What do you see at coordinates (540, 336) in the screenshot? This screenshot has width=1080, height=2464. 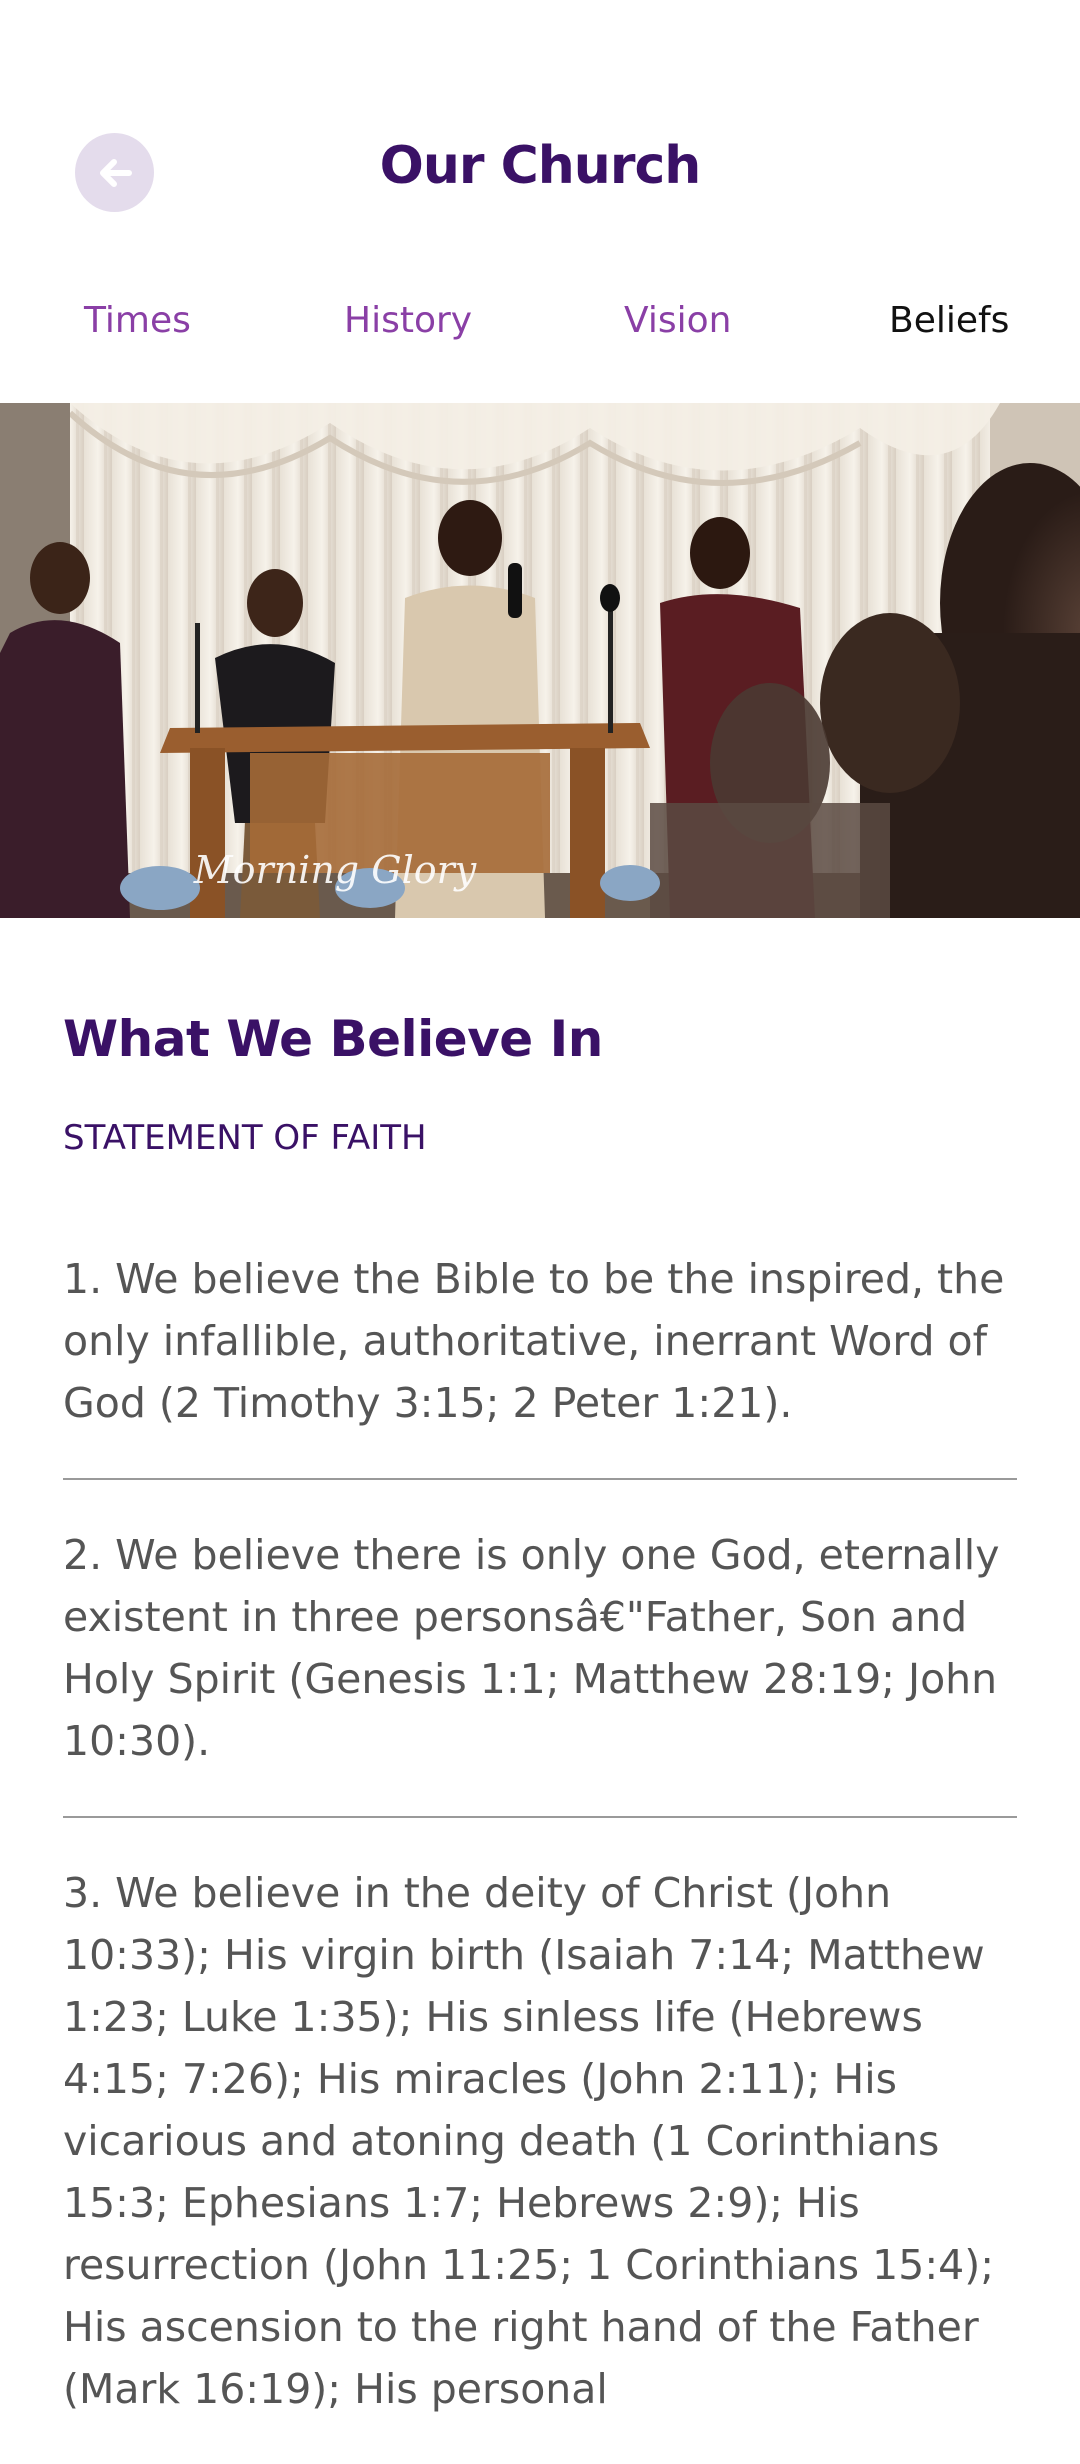 I see `tab-bar: Times History Vision Beliefs` at bounding box center [540, 336].